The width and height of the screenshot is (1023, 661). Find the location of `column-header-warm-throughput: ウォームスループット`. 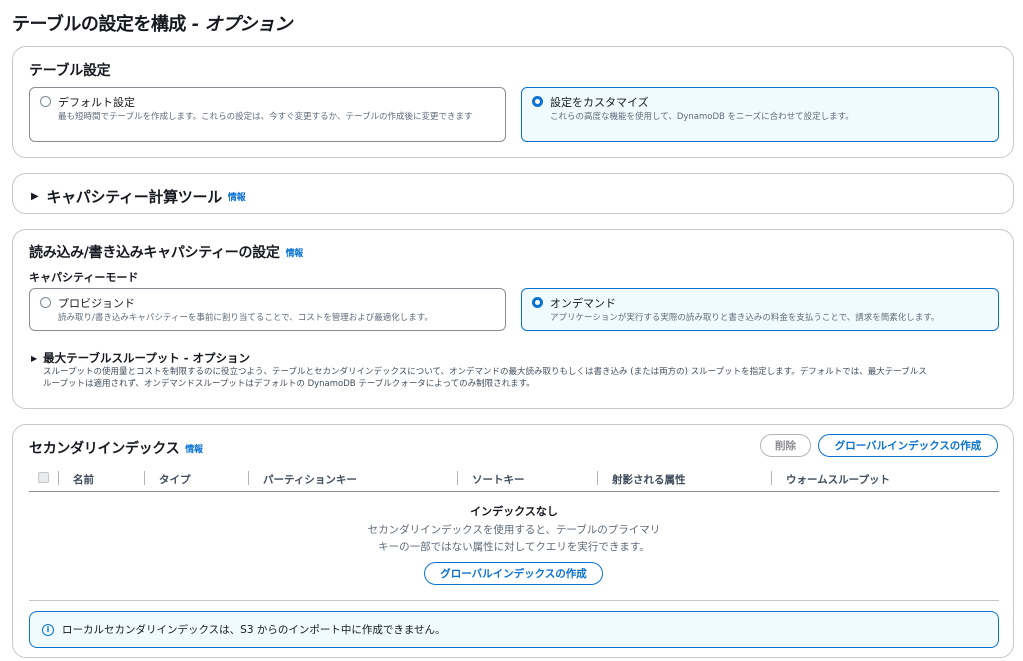

column-header-warm-throughput: ウォームスループット is located at coordinates (838, 479).